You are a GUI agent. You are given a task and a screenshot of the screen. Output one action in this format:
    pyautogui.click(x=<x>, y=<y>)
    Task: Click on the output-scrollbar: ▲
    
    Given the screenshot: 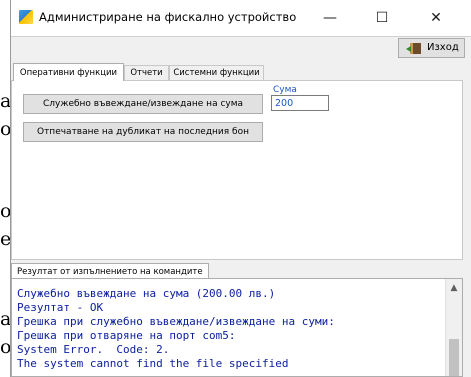 What is the action you would take?
    pyautogui.click(x=453, y=327)
    